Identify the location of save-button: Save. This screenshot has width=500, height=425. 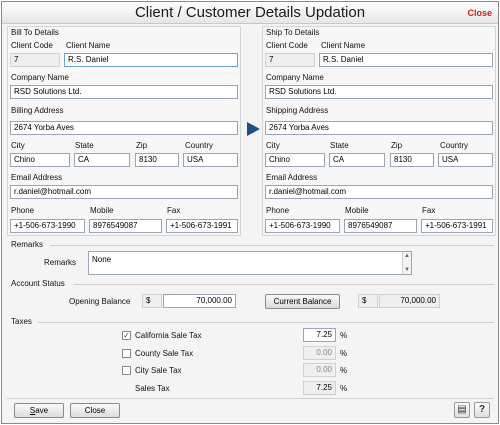
(39, 410).